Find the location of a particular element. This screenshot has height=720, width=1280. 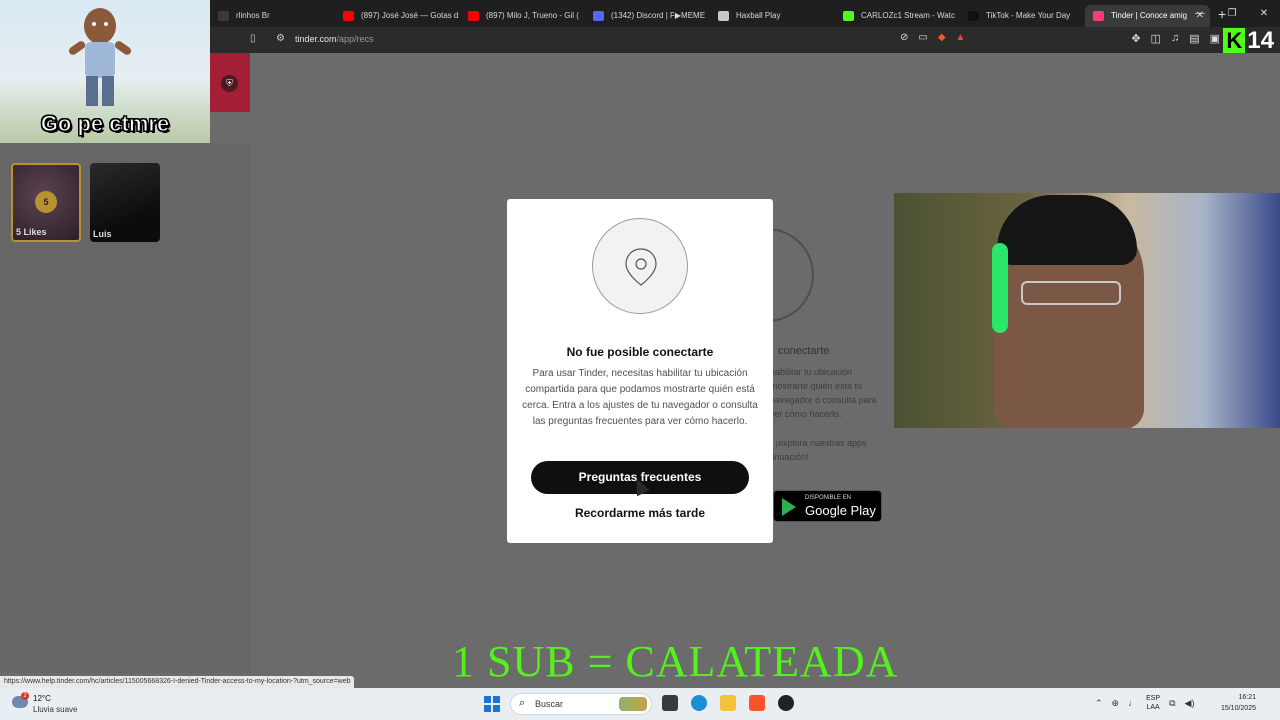

system-tray: ⌃ ⊕ ♩ ESP LAA ⧉ ◀) is located at coordinates (1144, 703).